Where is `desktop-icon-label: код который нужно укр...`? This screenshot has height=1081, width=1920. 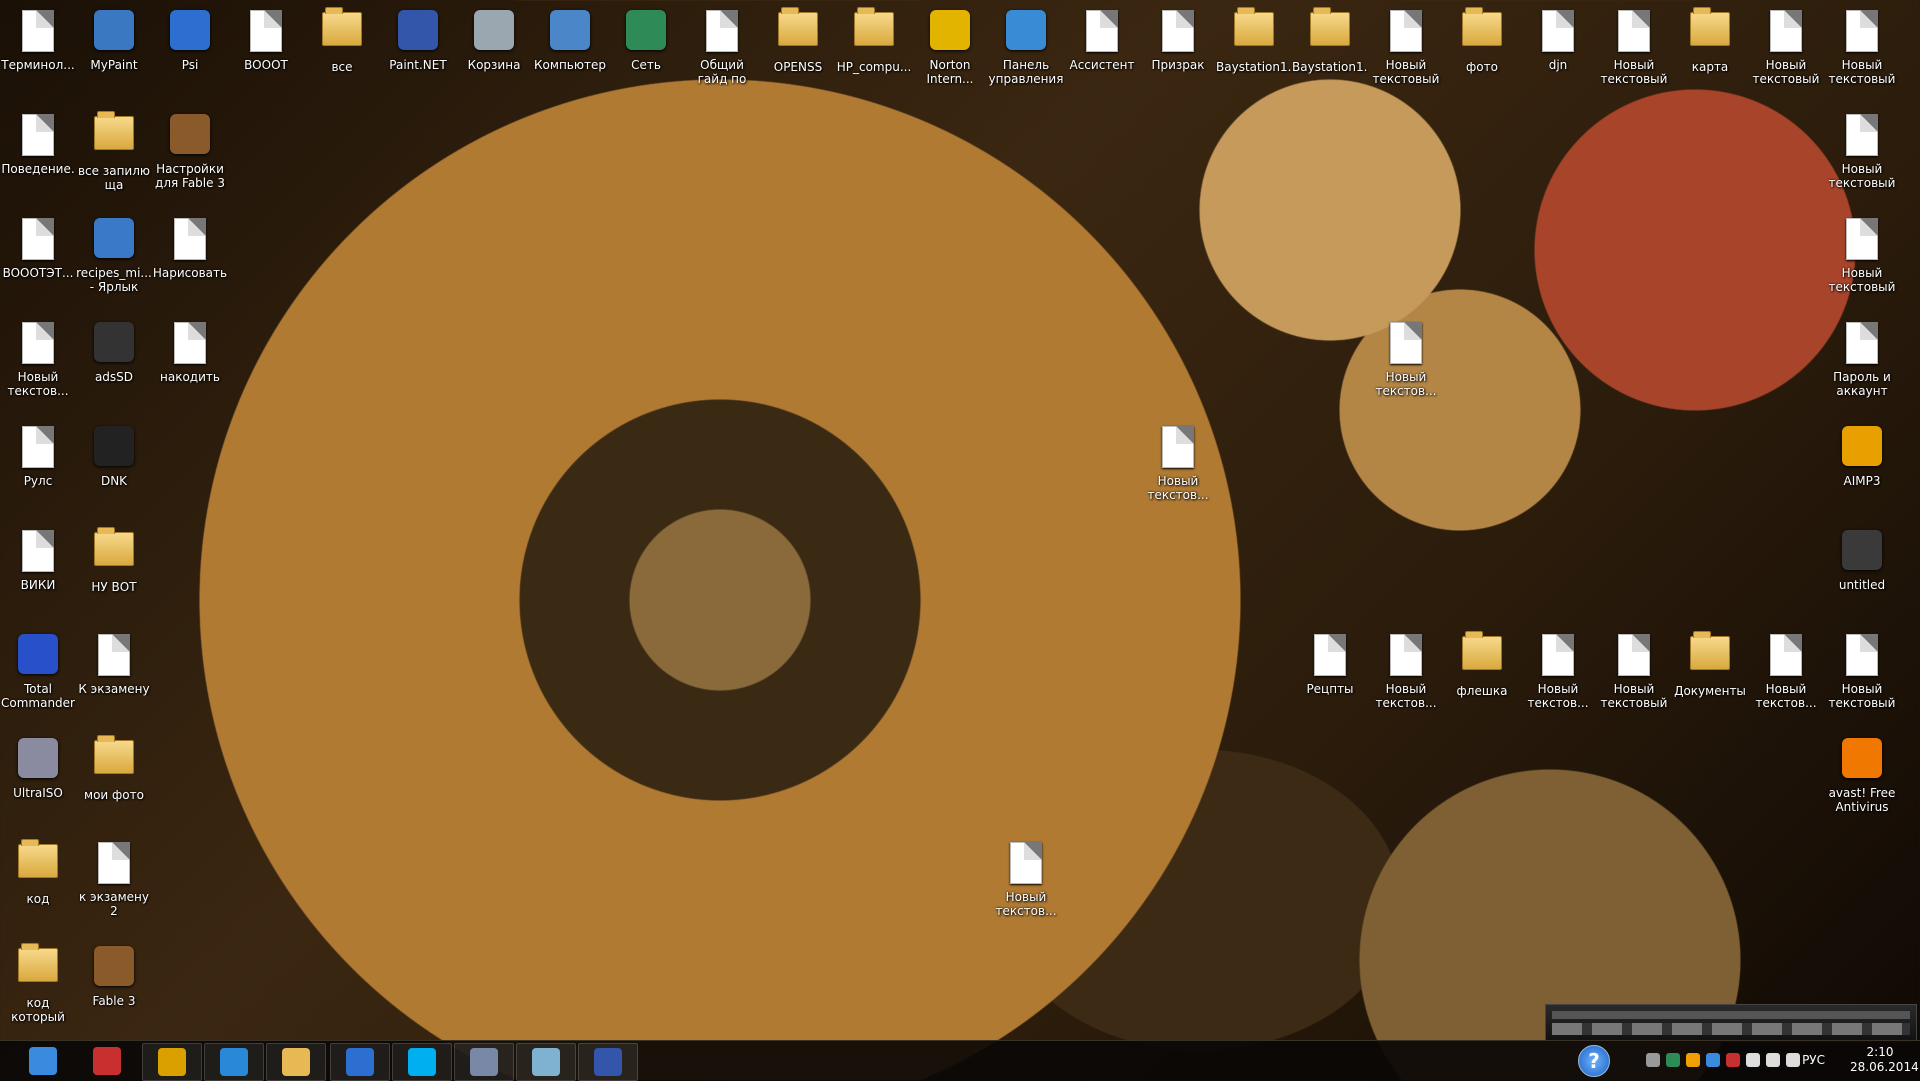 desktop-icon-label: код который нужно укр... is located at coordinates (38, 1010).